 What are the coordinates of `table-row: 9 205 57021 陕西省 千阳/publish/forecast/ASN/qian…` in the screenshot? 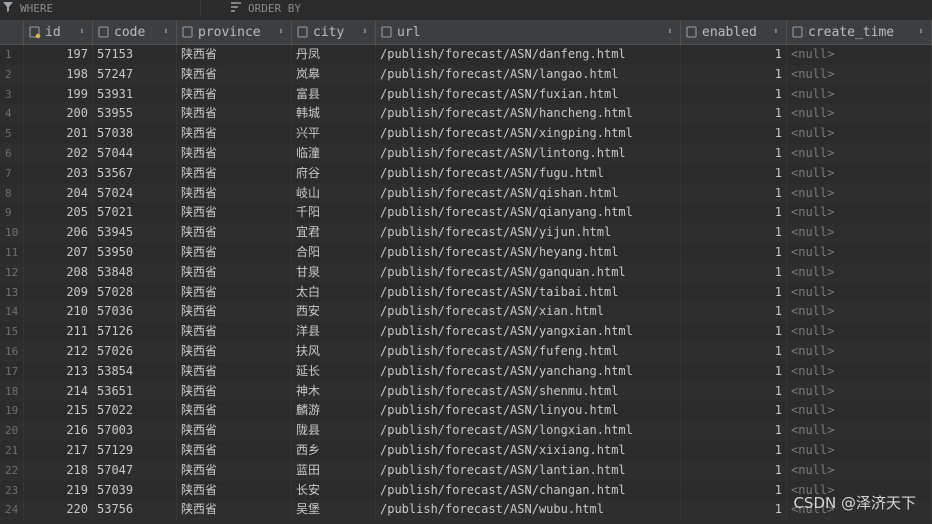 It's located at (466, 213).